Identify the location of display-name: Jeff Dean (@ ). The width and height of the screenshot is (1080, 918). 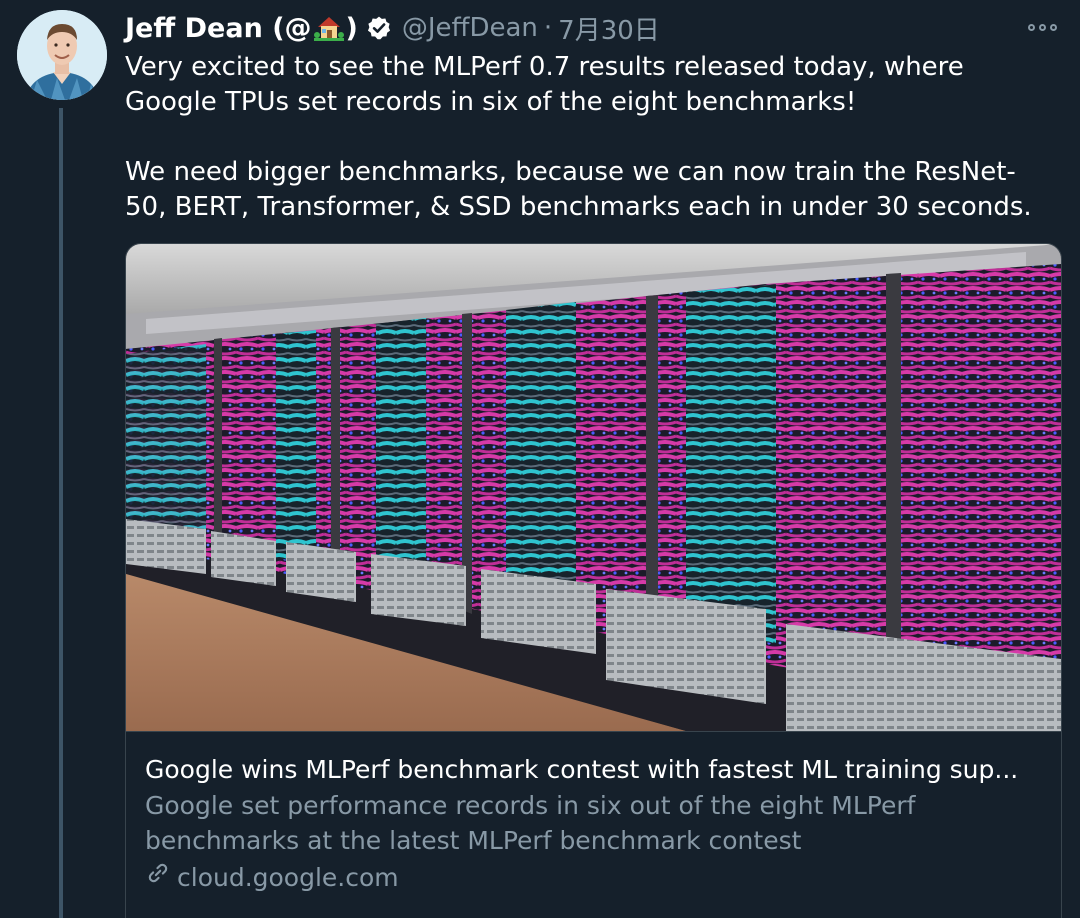
(241, 28).